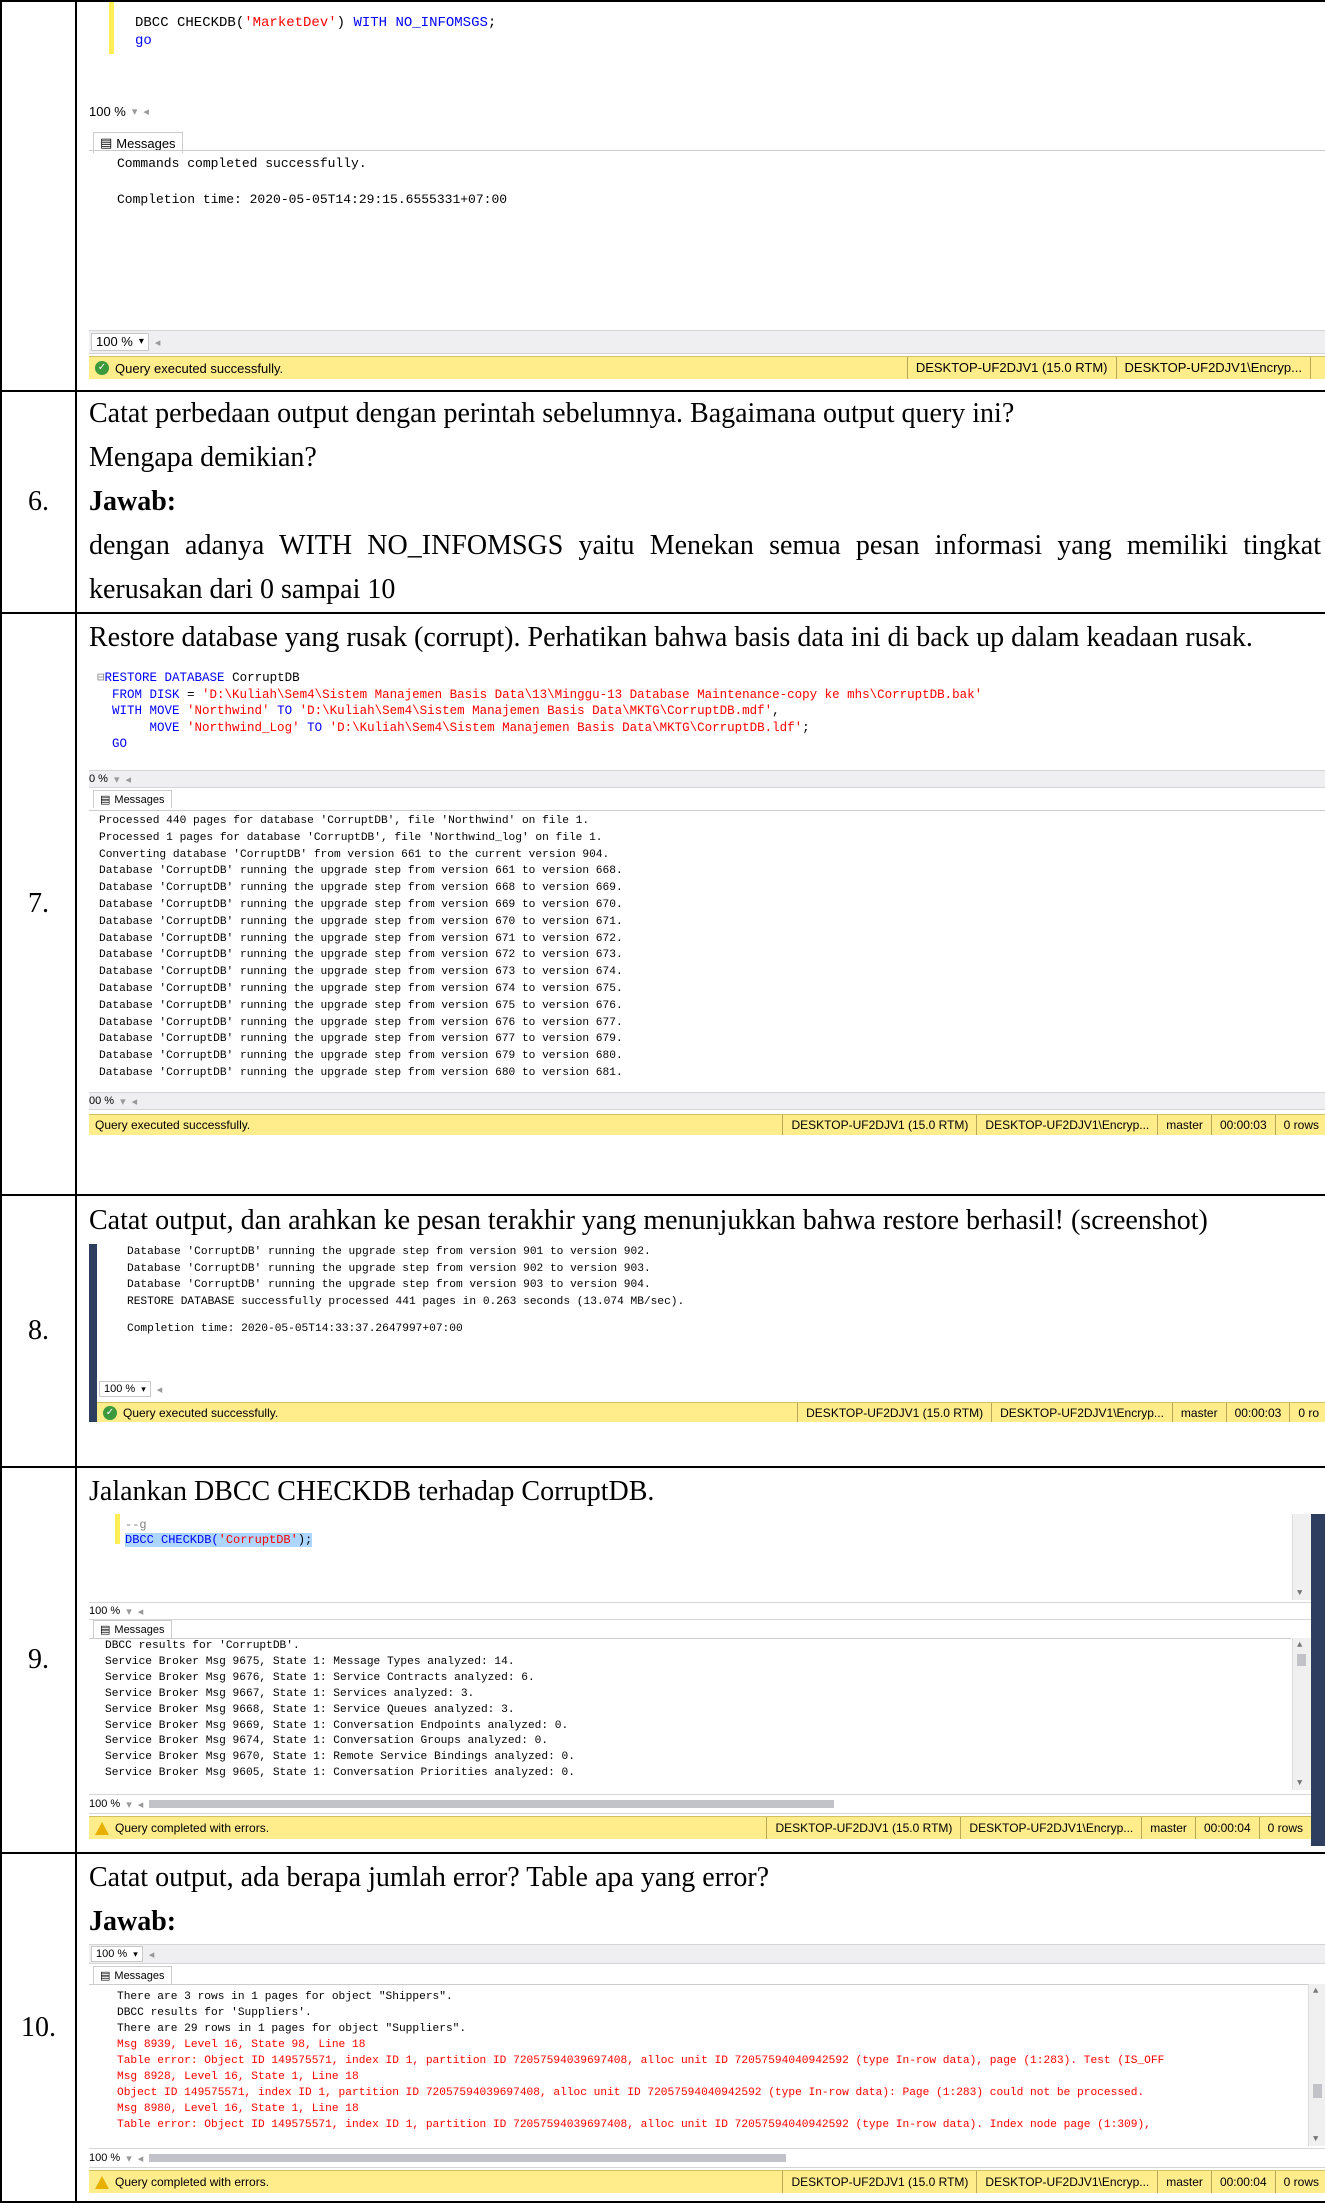  I want to click on zoom-select: 0 %, so click(98, 779).